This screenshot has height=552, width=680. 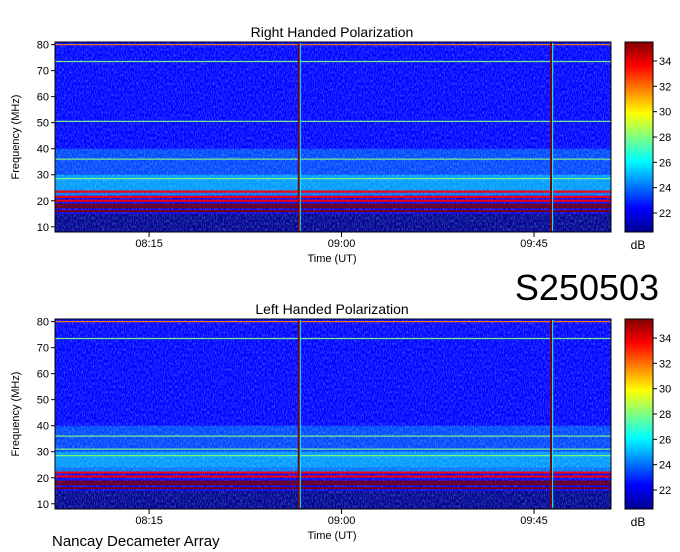 What do you see at coordinates (331, 536) in the screenshot?
I see `left-x-axis-label: Time (UT)` at bounding box center [331, 536].